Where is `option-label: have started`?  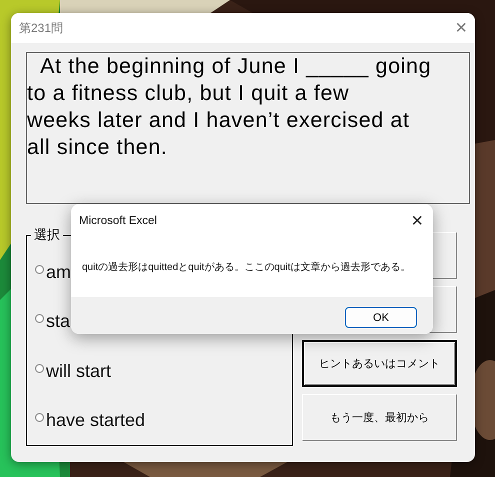
option-label: have started is located at coordinates (96, 420).